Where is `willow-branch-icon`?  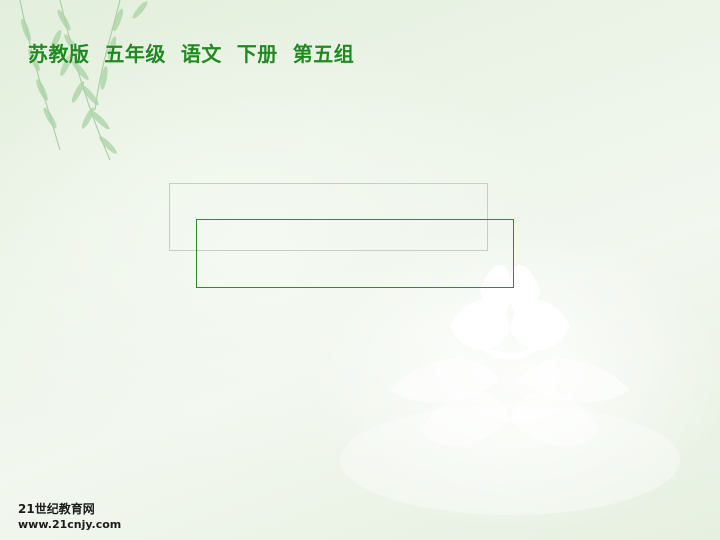
willow-branch-icon is located at coordinates (83, 80).